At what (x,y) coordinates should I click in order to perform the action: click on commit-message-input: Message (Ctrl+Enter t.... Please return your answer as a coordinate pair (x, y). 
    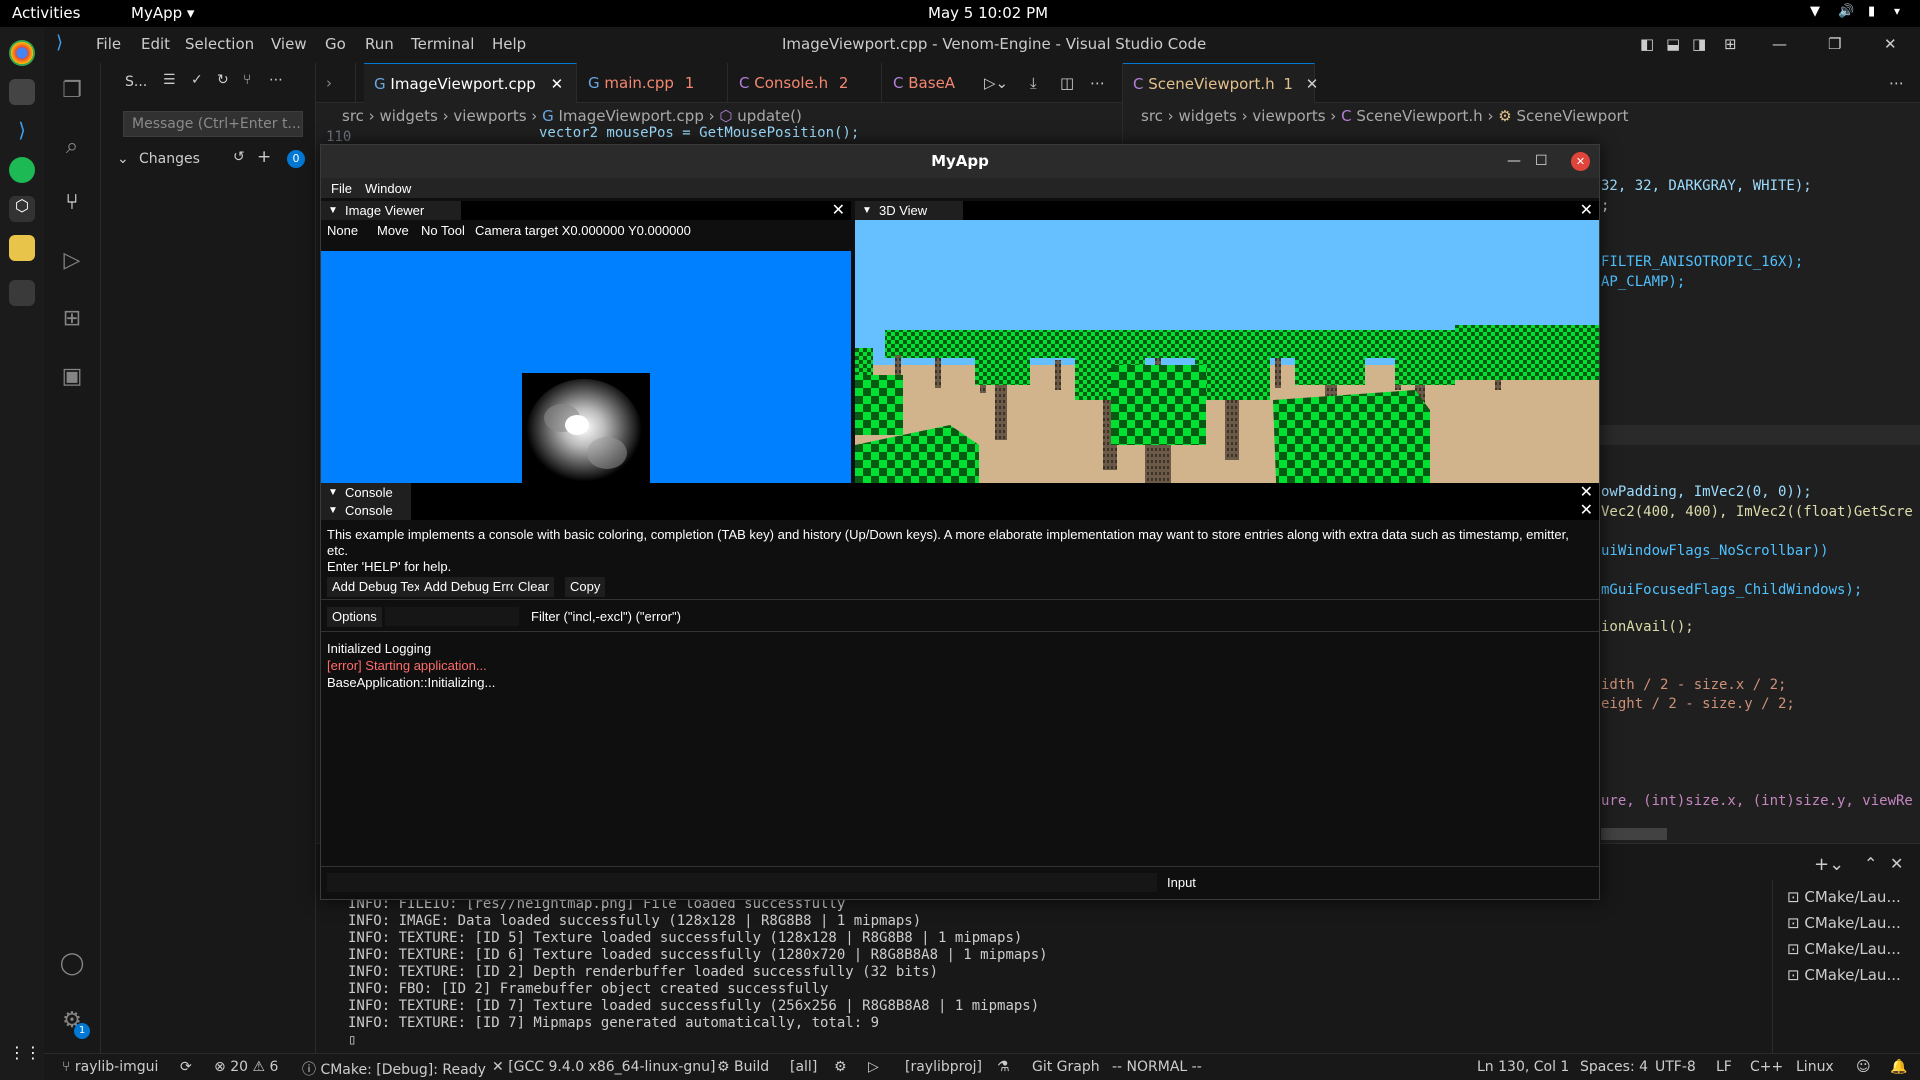
    Looking at the image, I should click on (213, 124).